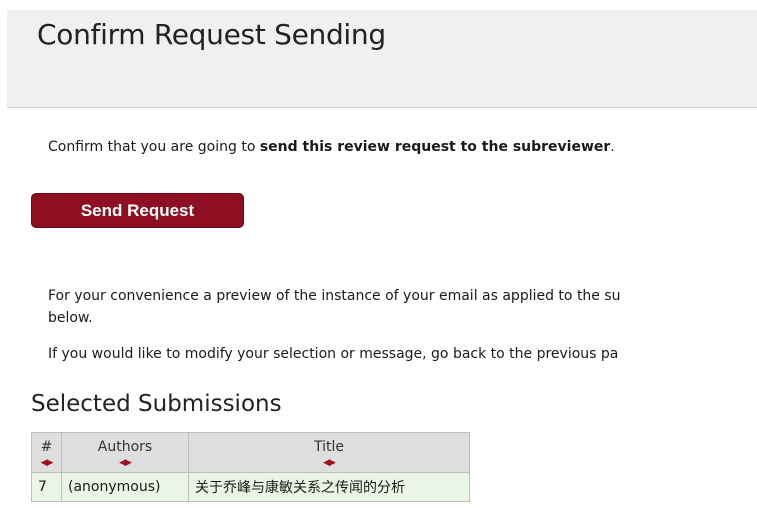  I want to click on table-row: 7 (anonymous) 关于乔峰与康敏关系之传闻的分析, so click(250, 487).